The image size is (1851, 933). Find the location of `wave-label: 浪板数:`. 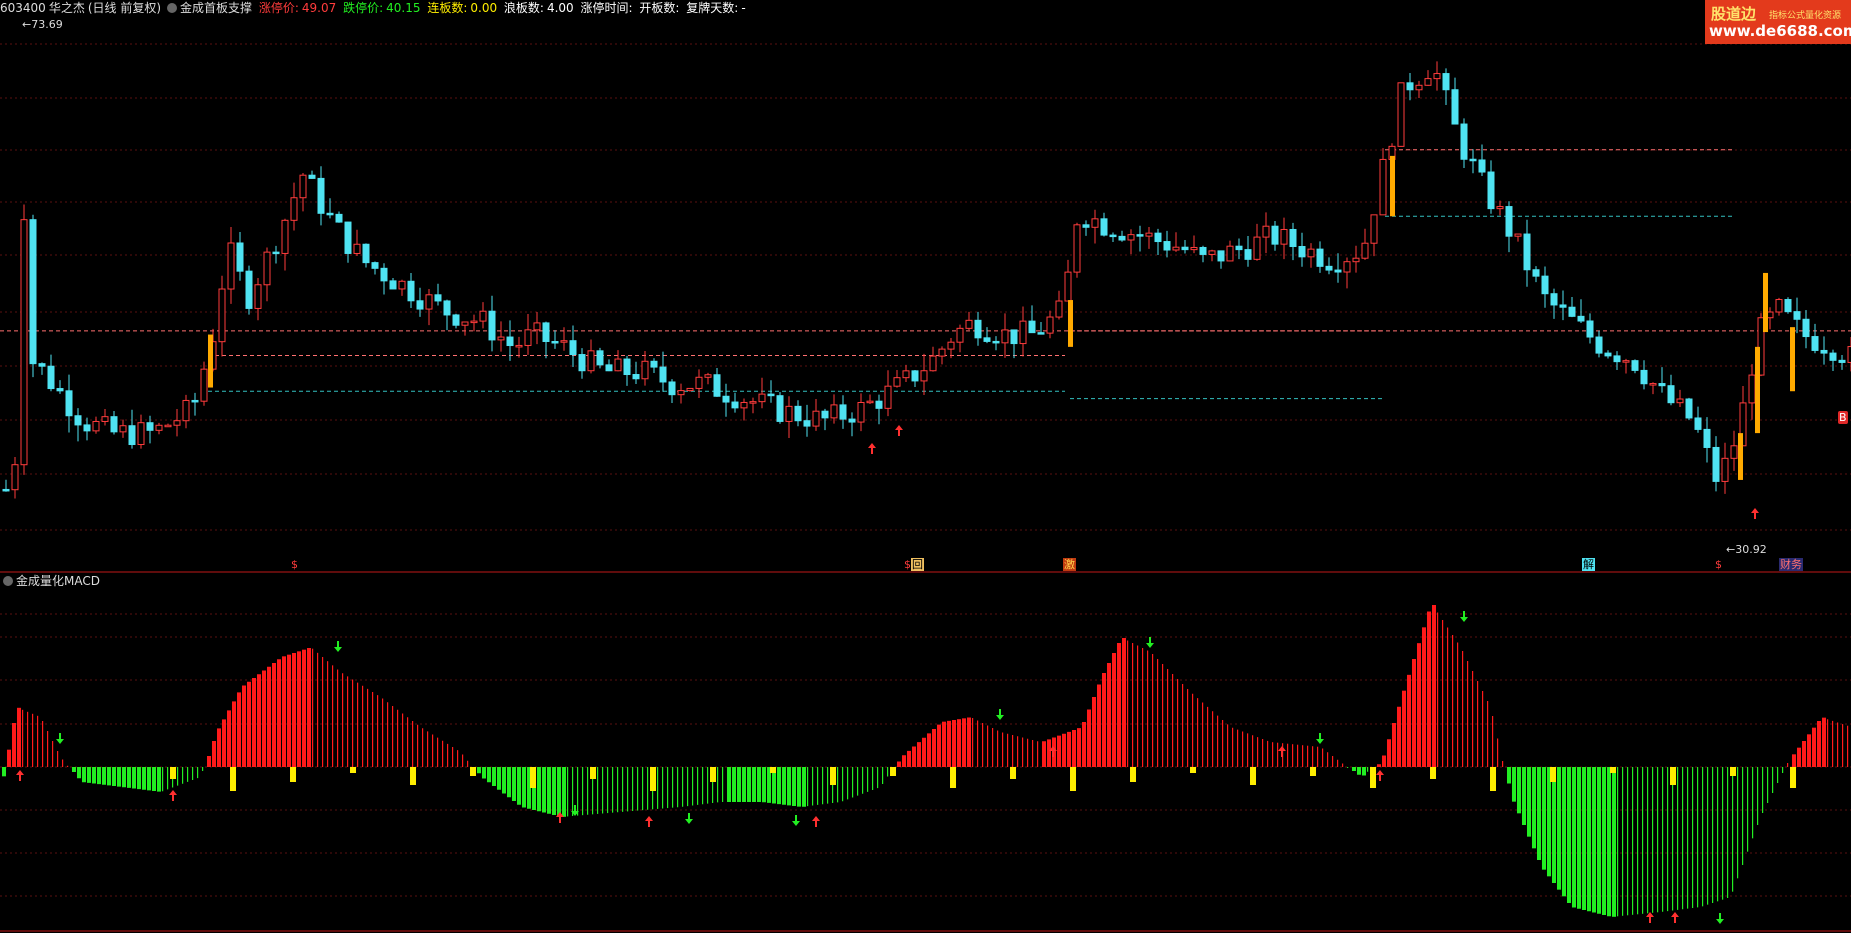

wave-label: 浪板数: is located at coordinates (523, 8).